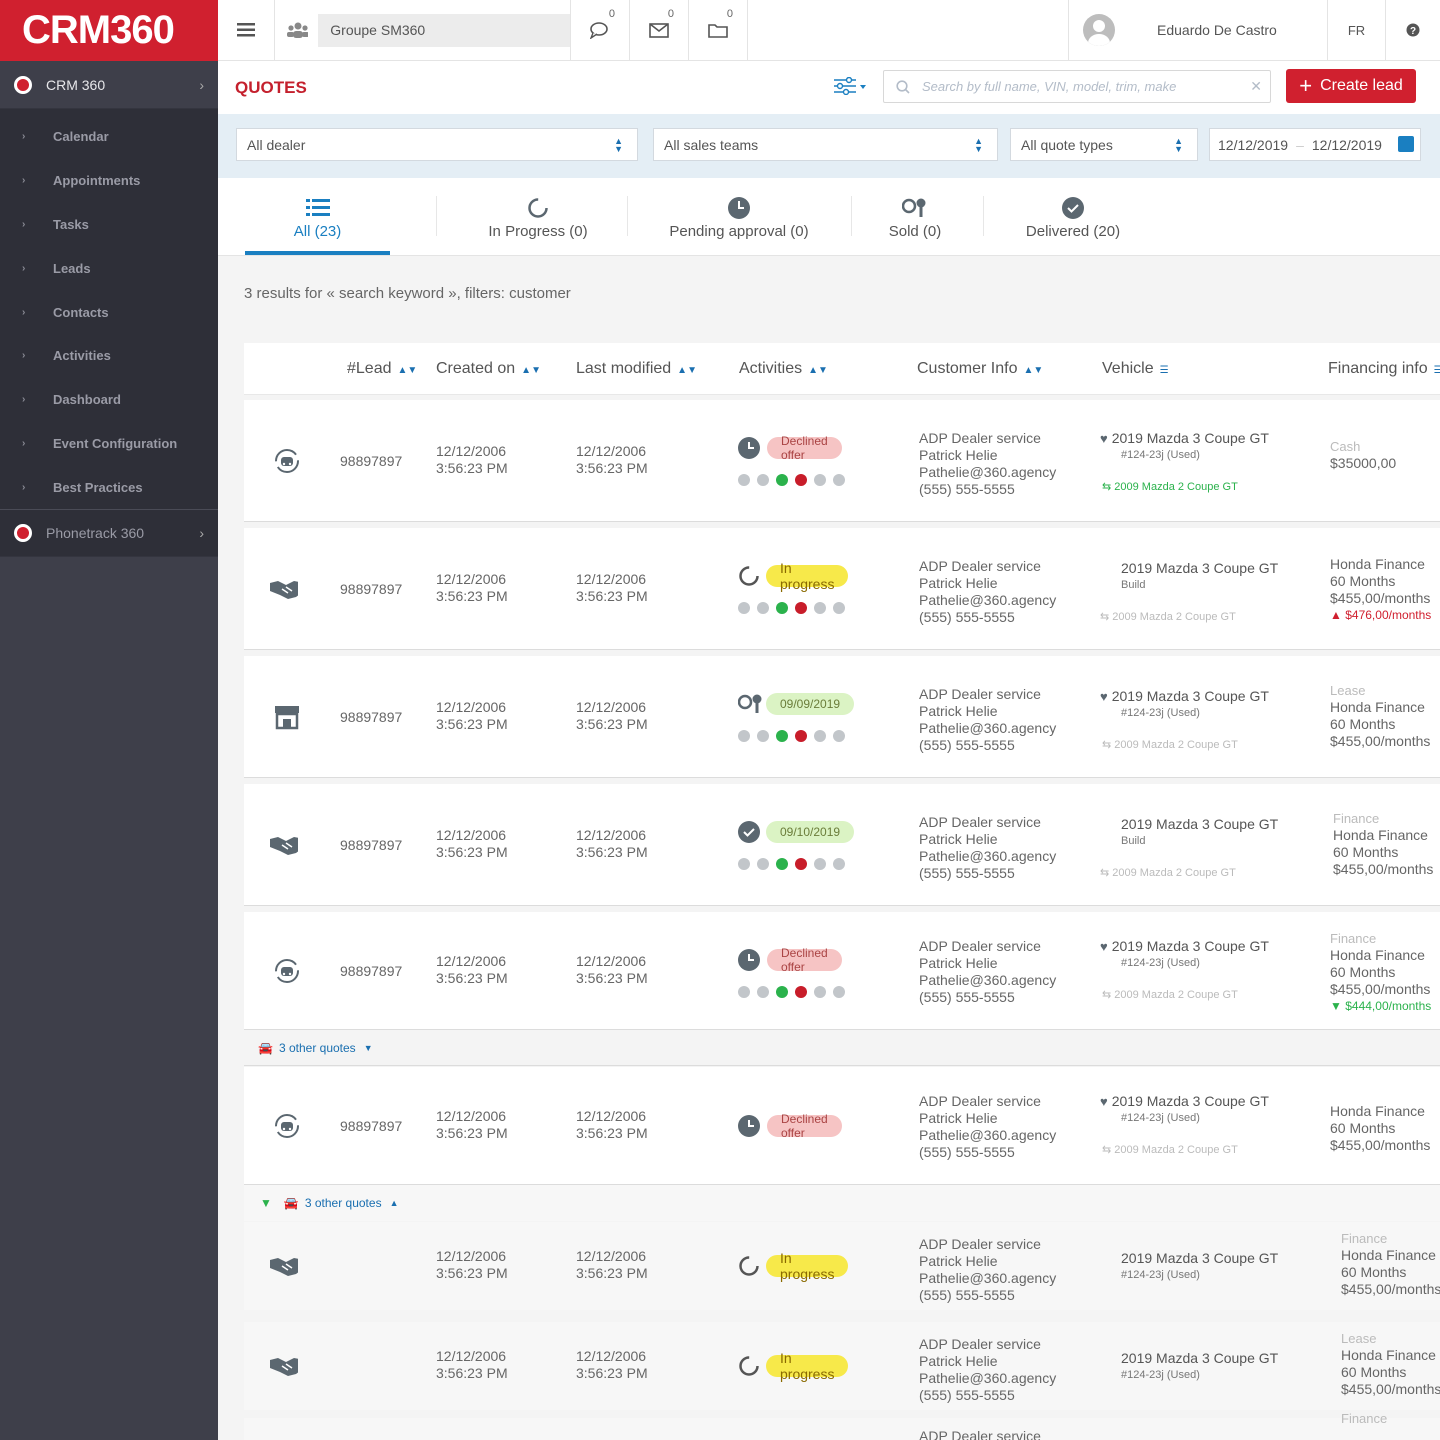  Describe the element at coordinates (1104, 144) in the screenshot. I see `quote-types-select: All quote types ▲ ▼` at that location.